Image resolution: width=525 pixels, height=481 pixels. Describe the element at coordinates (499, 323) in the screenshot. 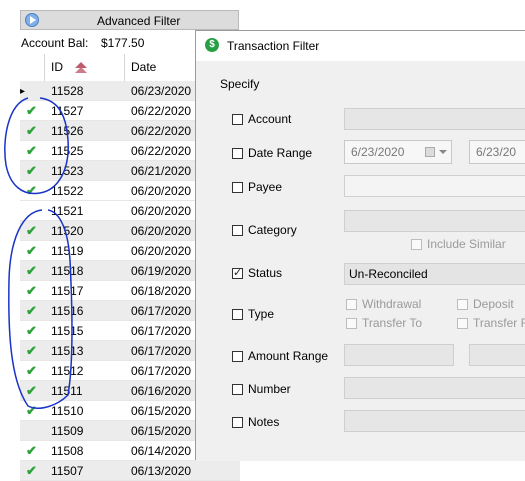

I see `transfer-from-label: Transfer Fr` at that location.